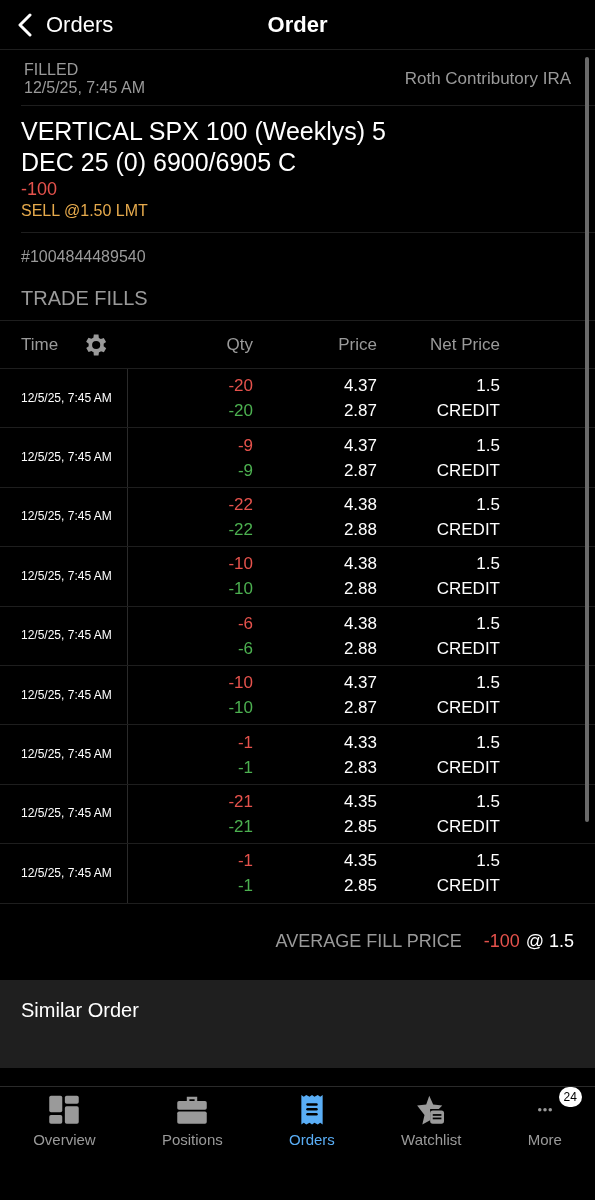  I want to click on receipt-icon, so click(311, 1110).